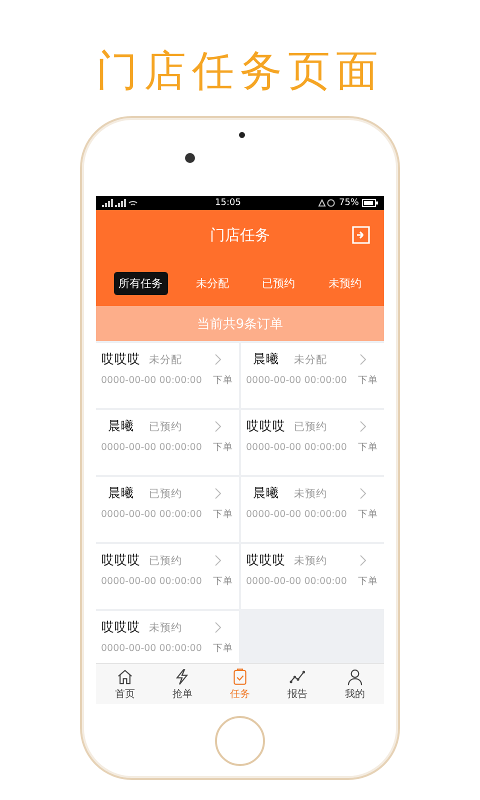  I want to click on nav-tab: 我的, so click(355, 684).